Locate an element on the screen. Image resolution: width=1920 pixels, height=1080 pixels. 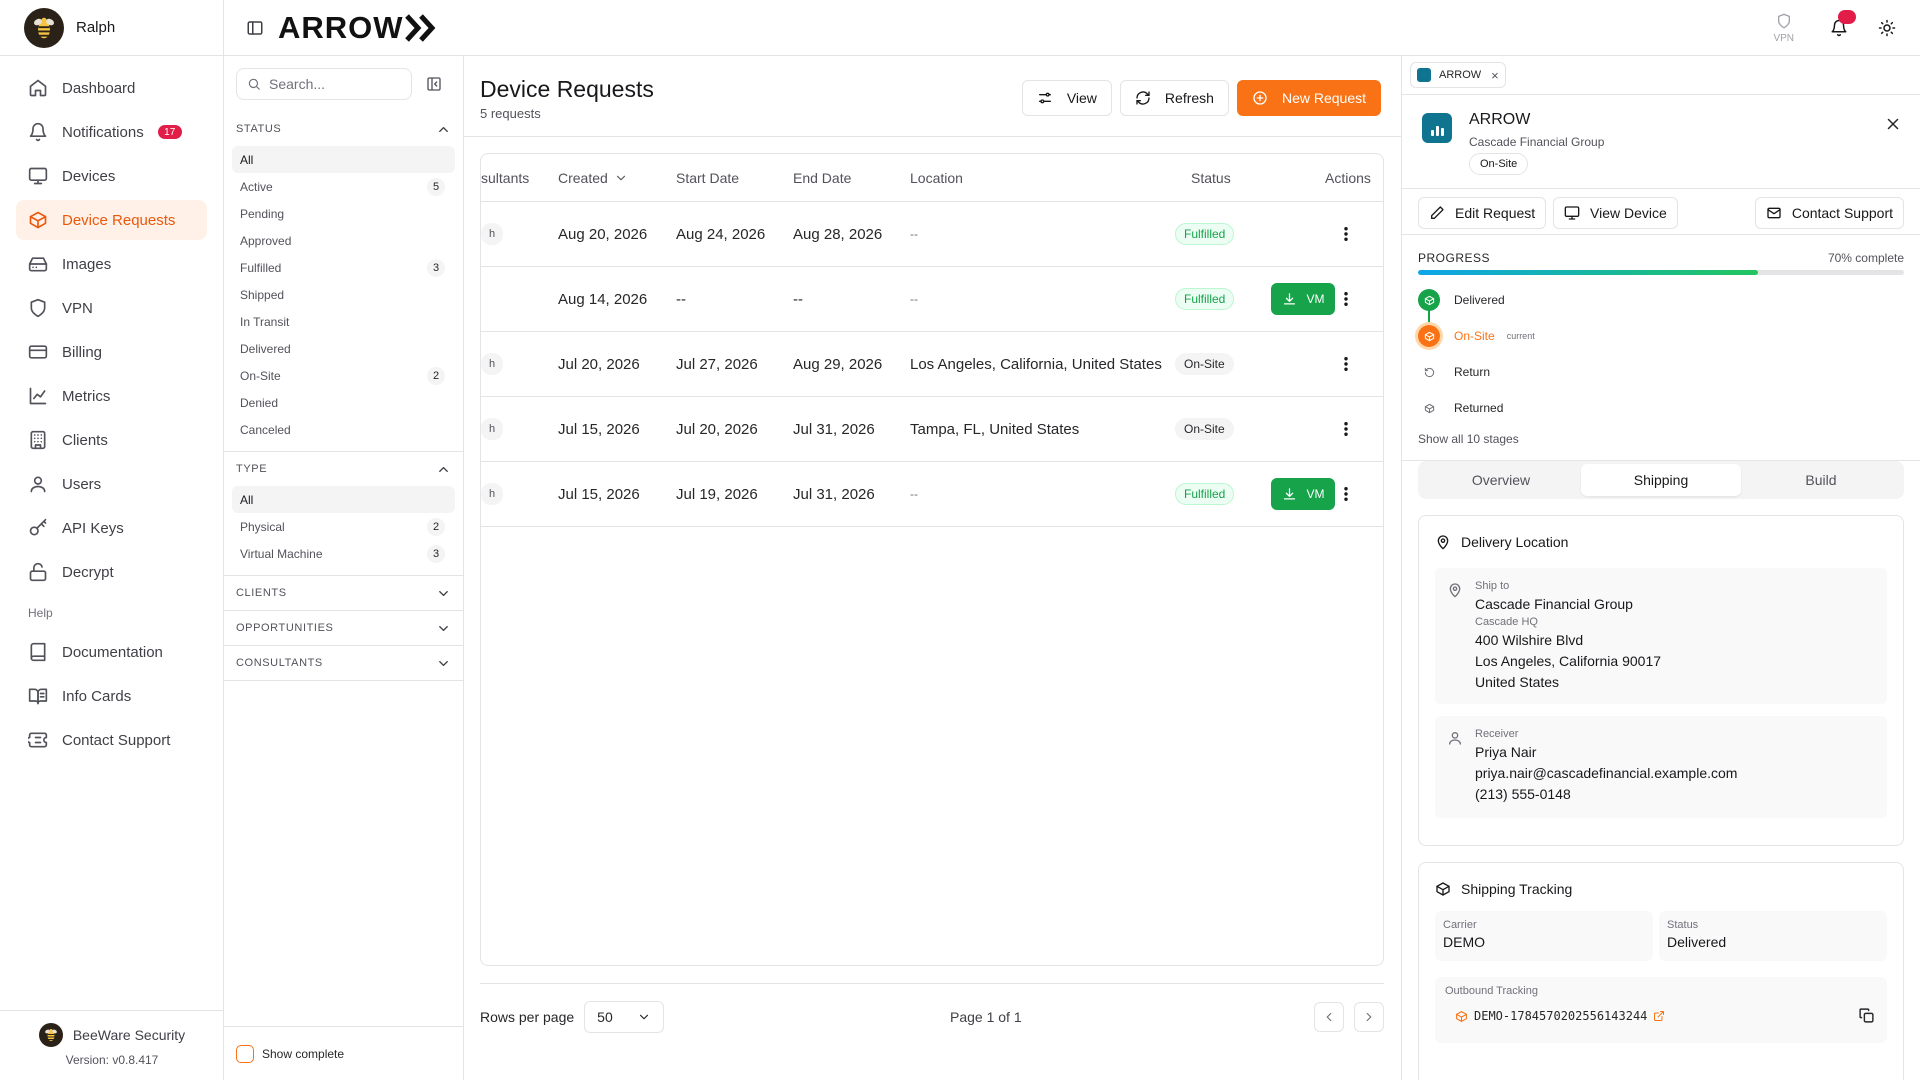
prev-page-button is located at coordinates (1329, 1017).